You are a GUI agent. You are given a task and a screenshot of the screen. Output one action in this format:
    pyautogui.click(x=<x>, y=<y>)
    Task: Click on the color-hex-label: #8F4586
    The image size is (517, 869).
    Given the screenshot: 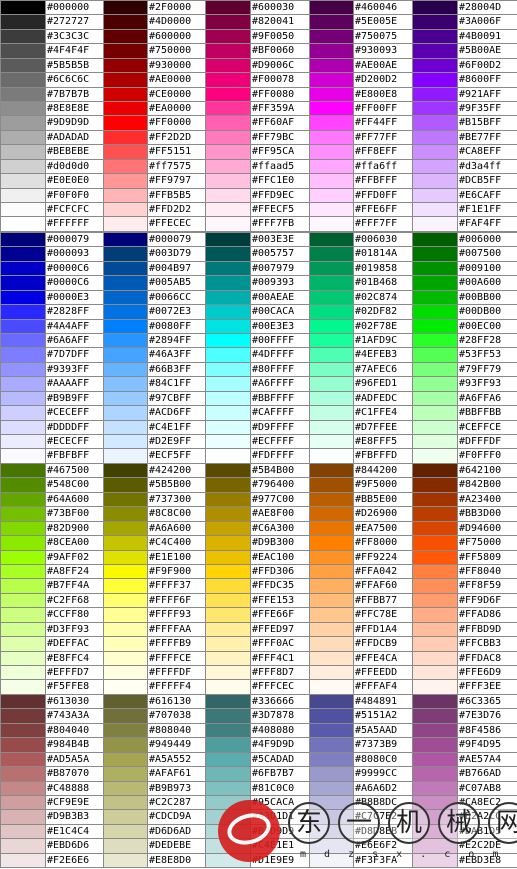 What is the action you would take?
    pyautogui.click(x=487, y=730)
    